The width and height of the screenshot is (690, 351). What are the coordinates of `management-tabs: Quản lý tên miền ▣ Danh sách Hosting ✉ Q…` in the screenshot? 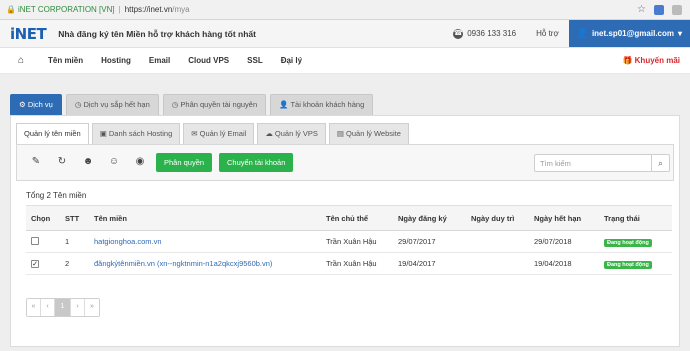 It's located at (212, 134).